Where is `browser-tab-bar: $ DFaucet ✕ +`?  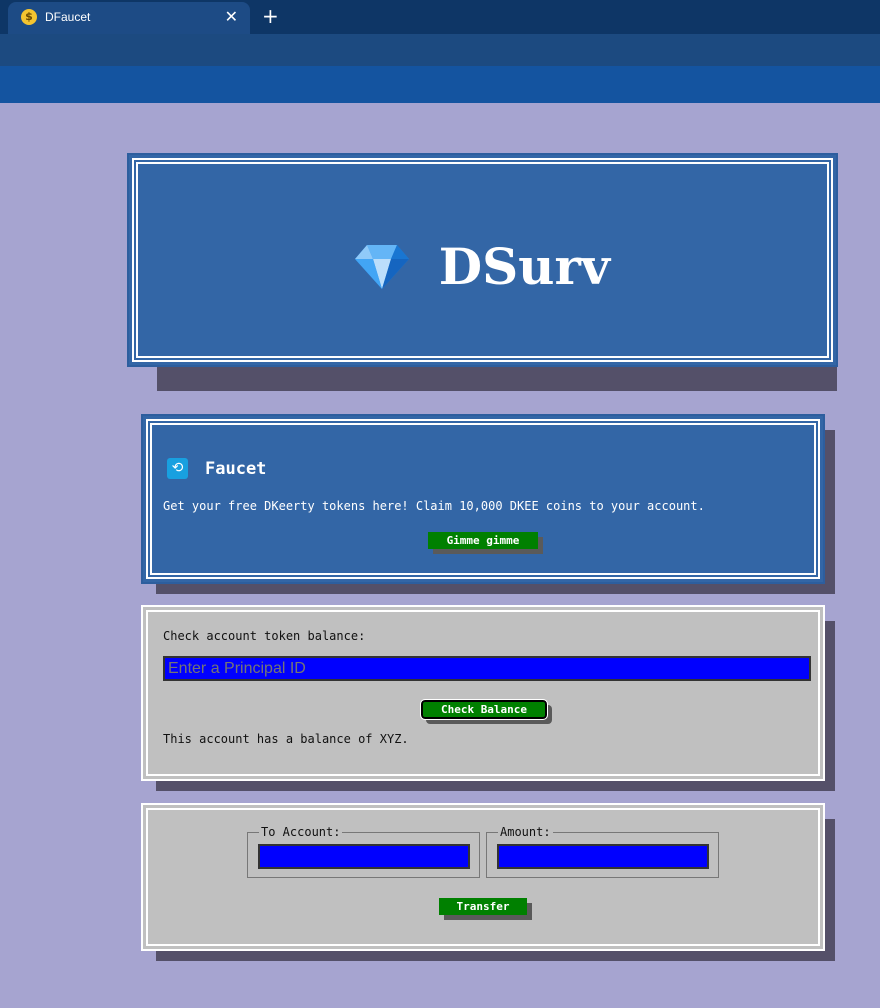 browser-tab-bar: $ DFaucet ✕ + is located at coordinates (440, 17).